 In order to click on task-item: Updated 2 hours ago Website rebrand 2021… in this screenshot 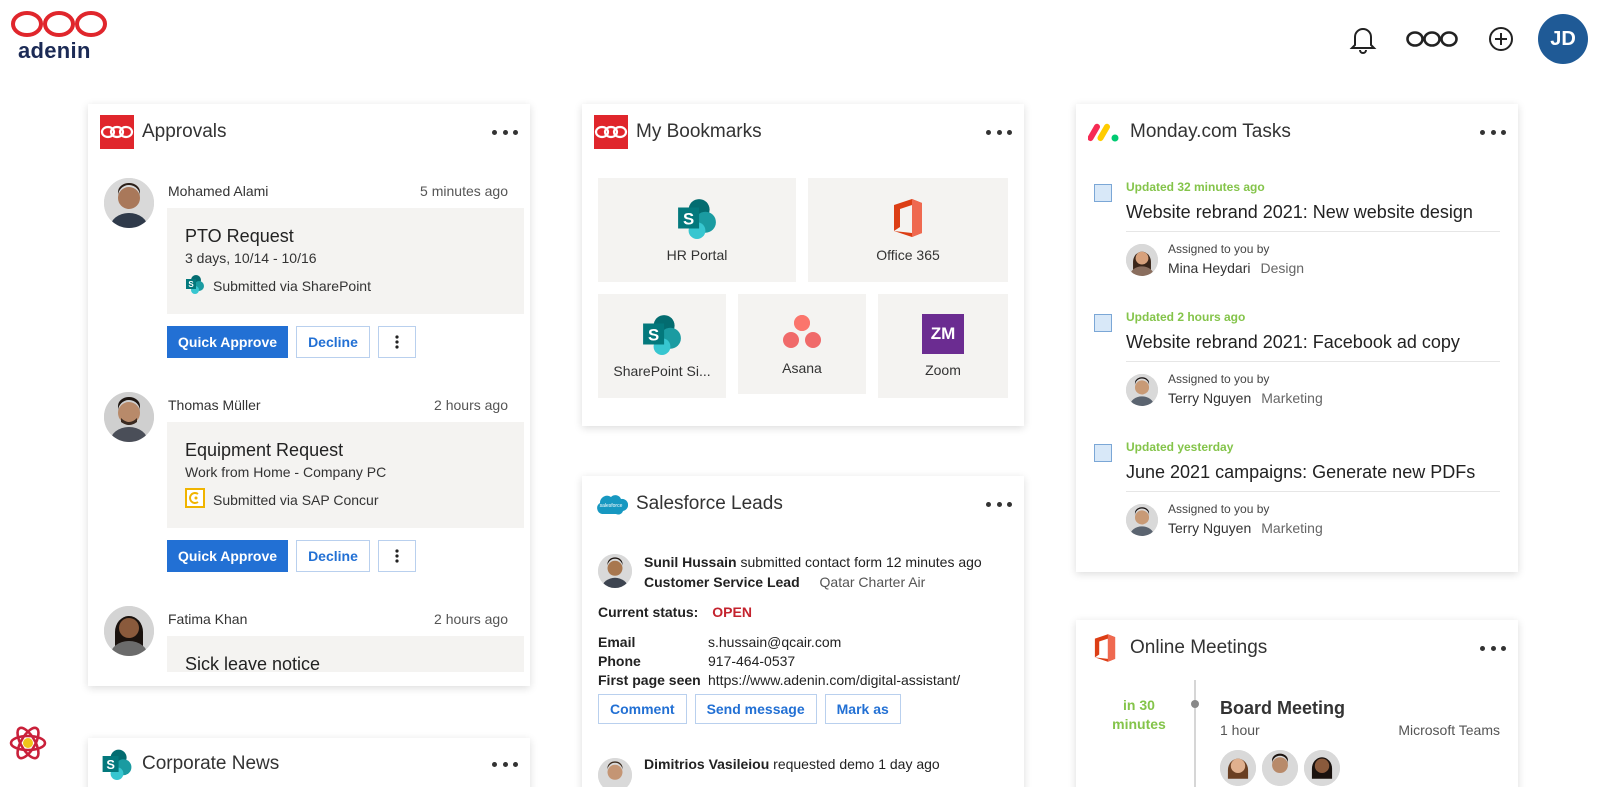, I will do `click(1297, 365)`.